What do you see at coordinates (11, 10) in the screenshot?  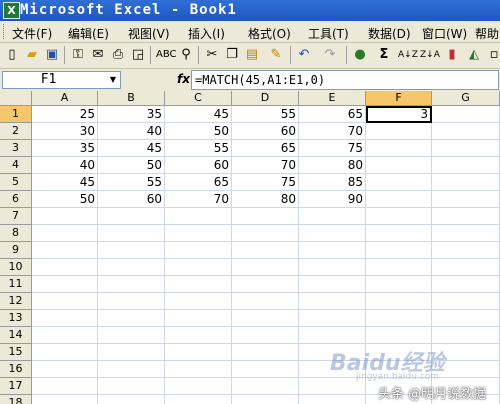 I see `excel-app-icon: X` at bounding box center [11, 10].